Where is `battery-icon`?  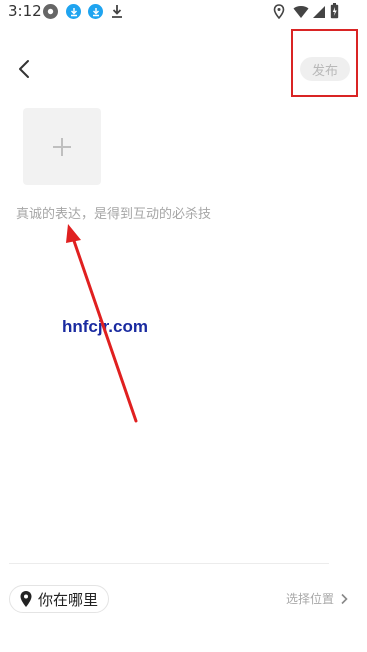
battery-icon is located at coordinates (334, 13).